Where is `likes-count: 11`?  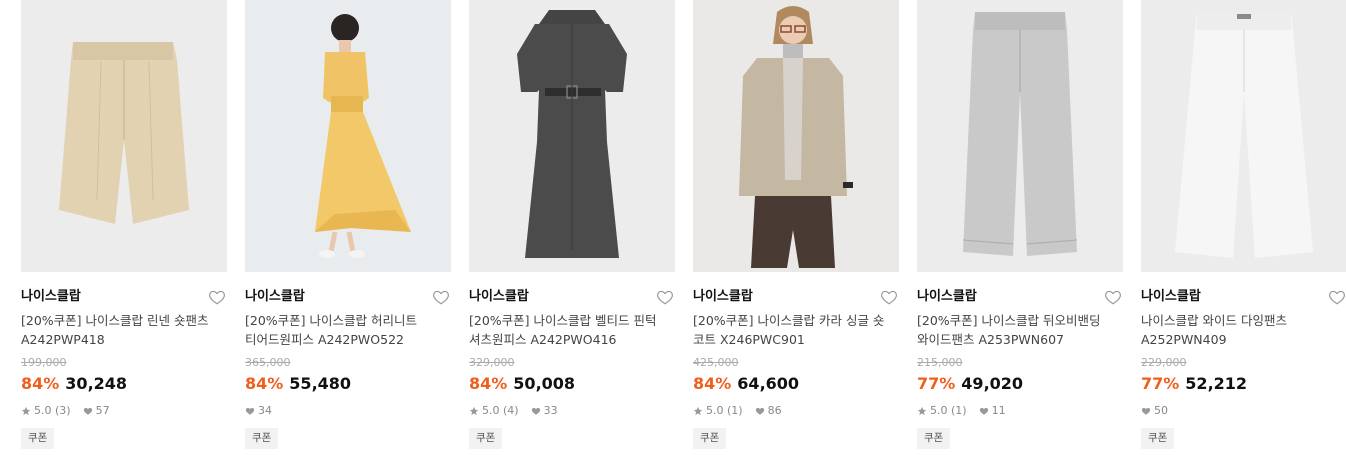 likes-count: 11 is located at coordinates (998, 410).